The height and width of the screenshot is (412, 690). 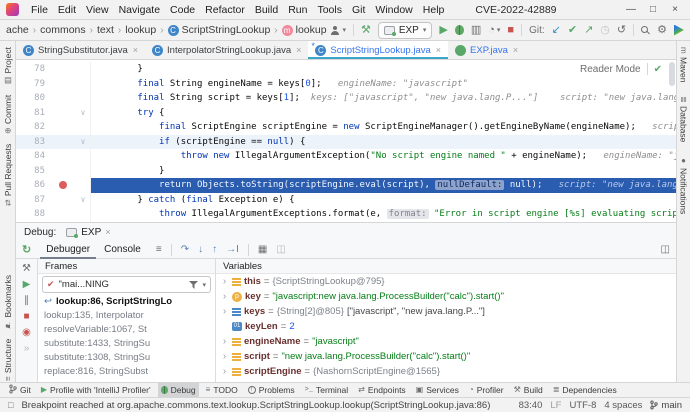 What do you see at coordinates (8, 66) in the screenshot?
I see `tool-window-button-project: ▤ Project` at bounding box center [8, 66].